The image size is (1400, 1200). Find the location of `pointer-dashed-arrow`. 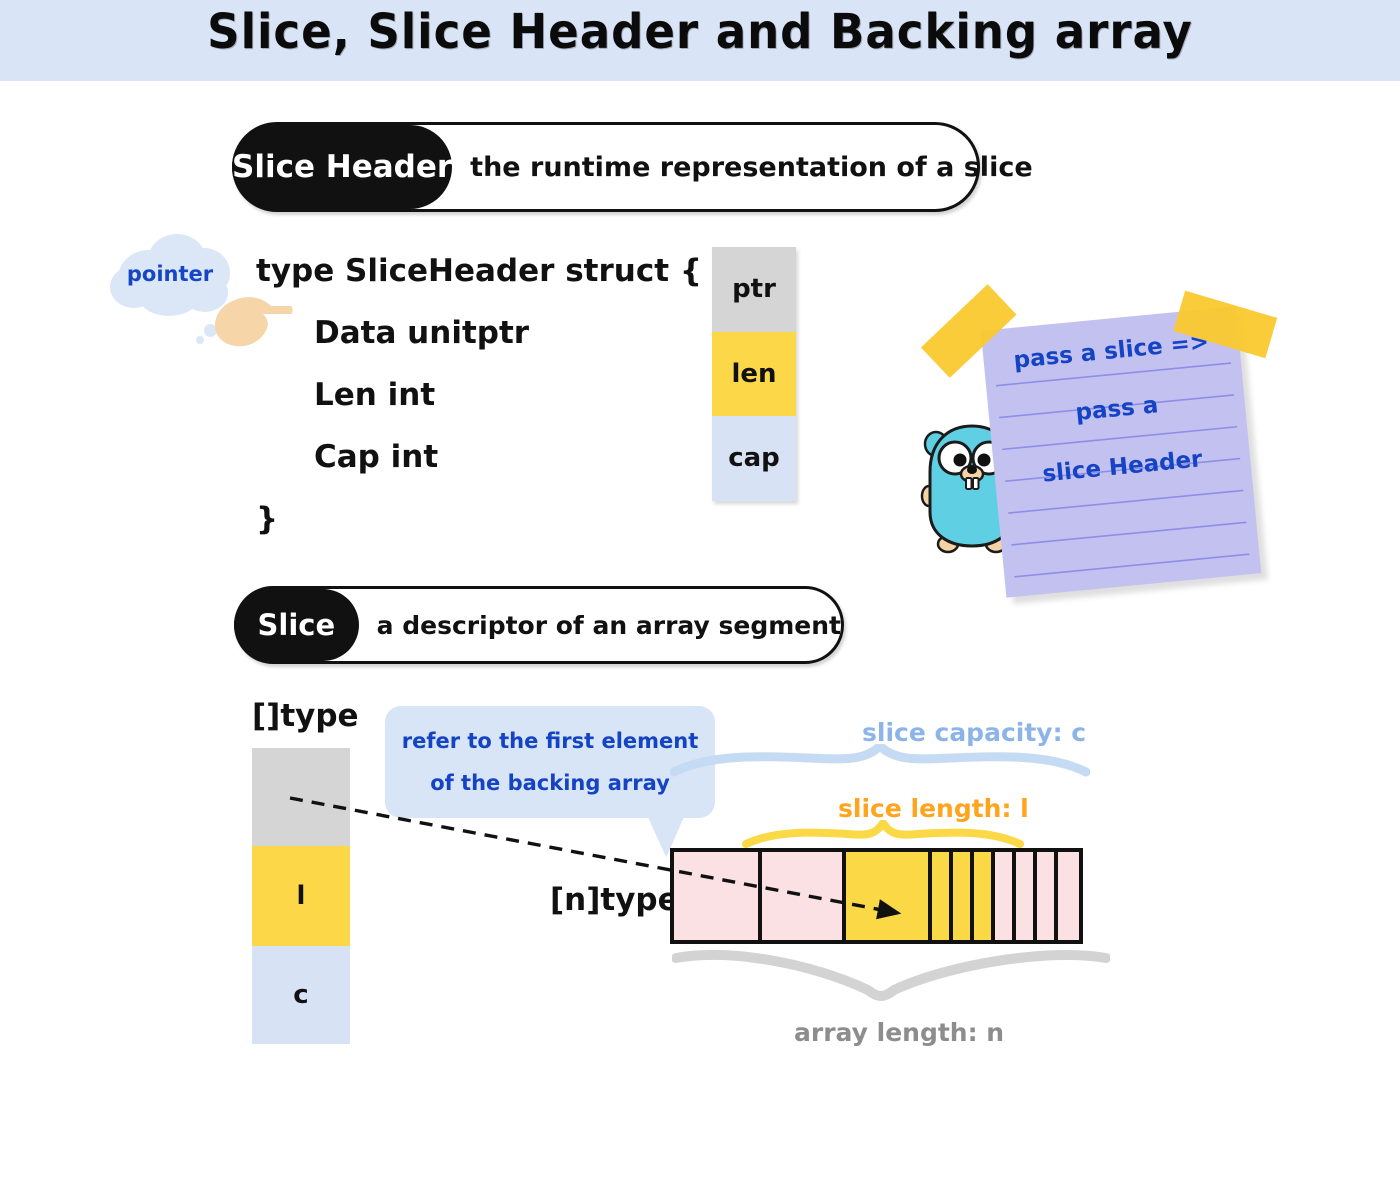

pointer-dashed-arrow is located at coordinates (595, 858).